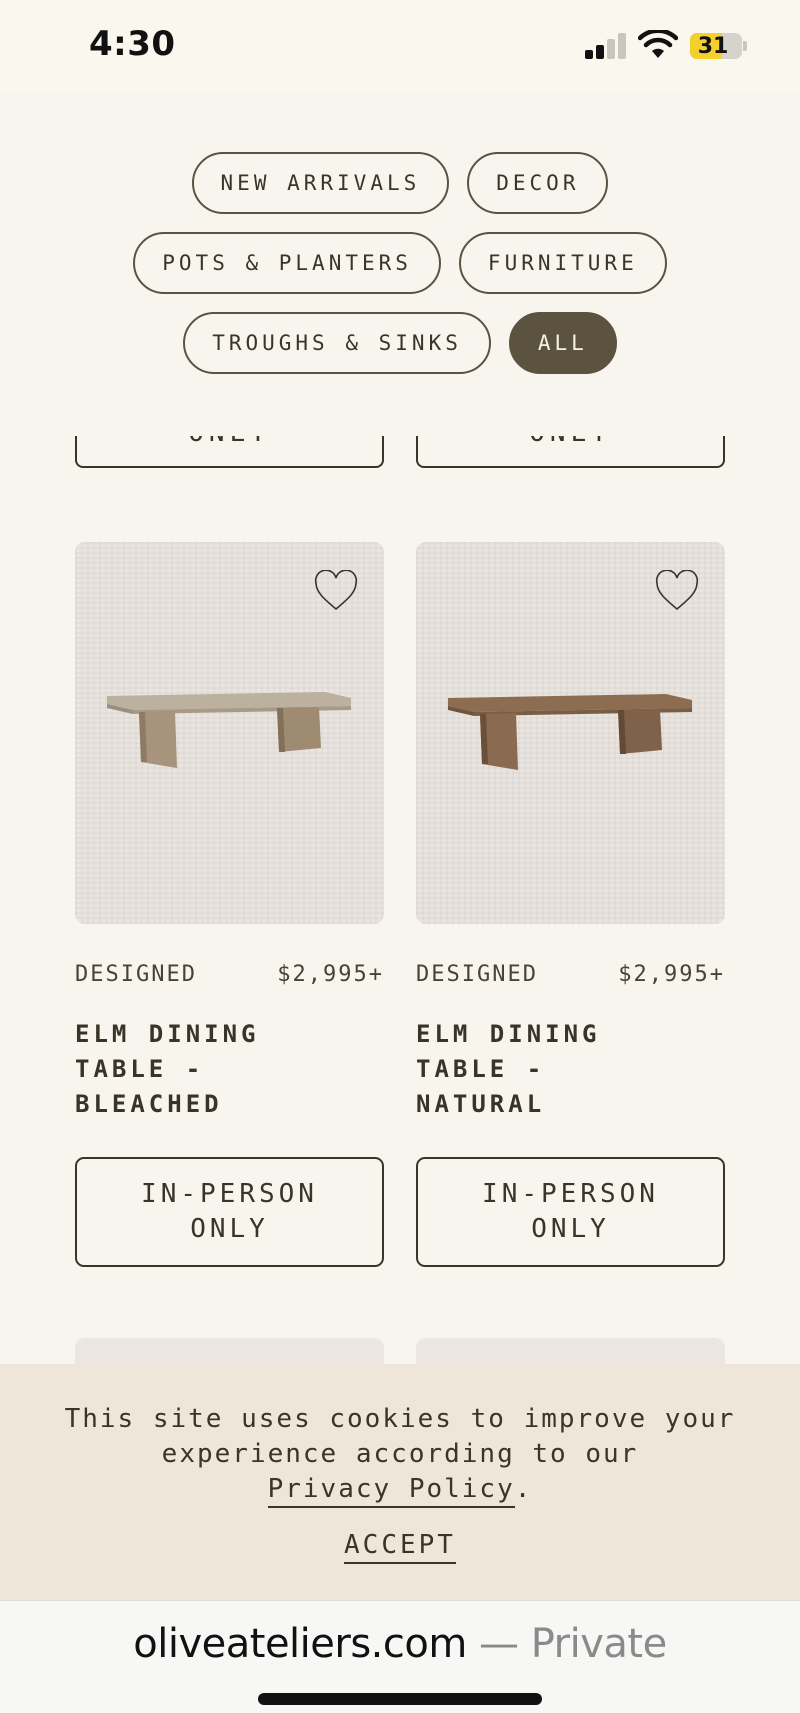 This screenshot has height=1713, width=800. I want to click on url-domain: oliveateliers.com, so click(300, 1644).